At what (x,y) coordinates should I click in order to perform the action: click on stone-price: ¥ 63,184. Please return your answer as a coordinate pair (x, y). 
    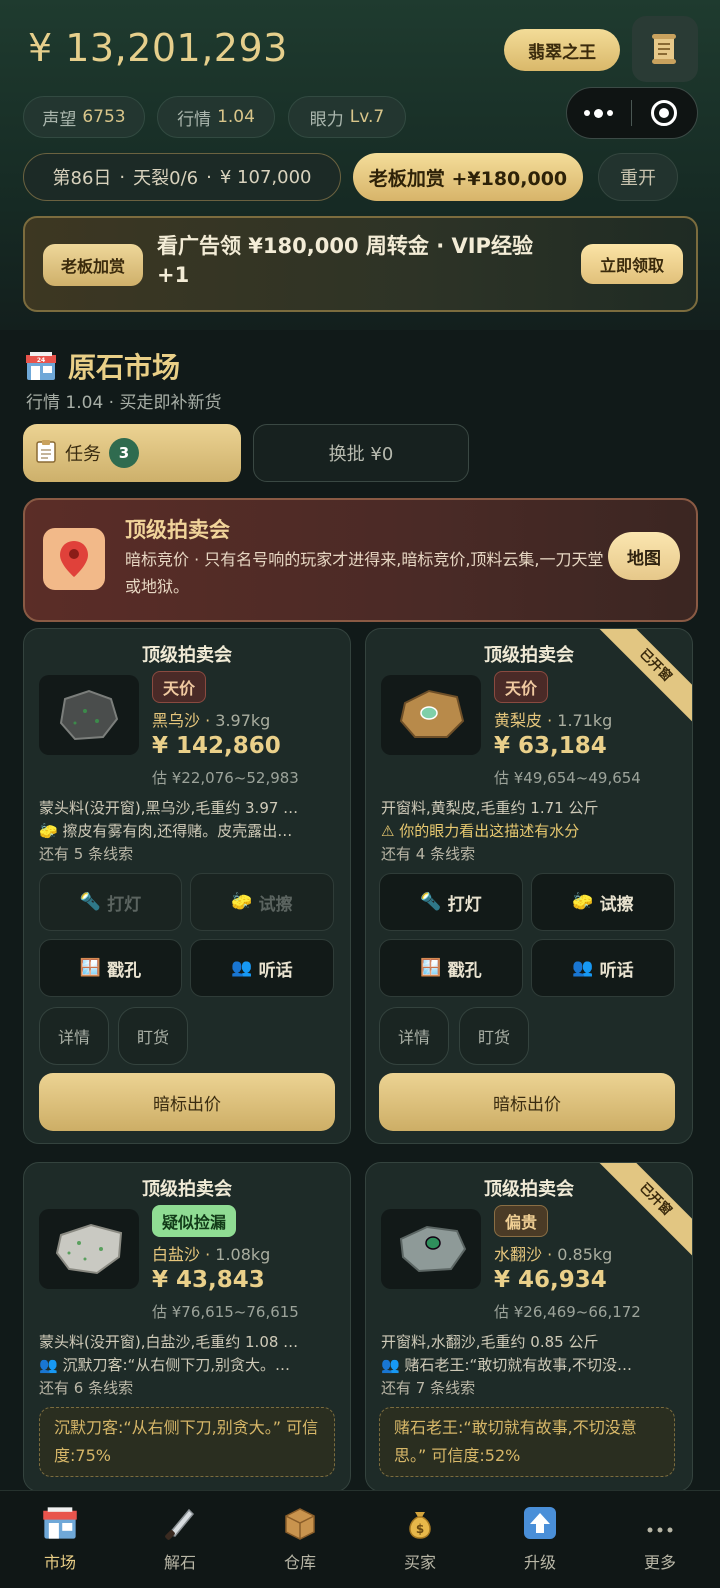
    Looking at the image, I should click on (550, 746).